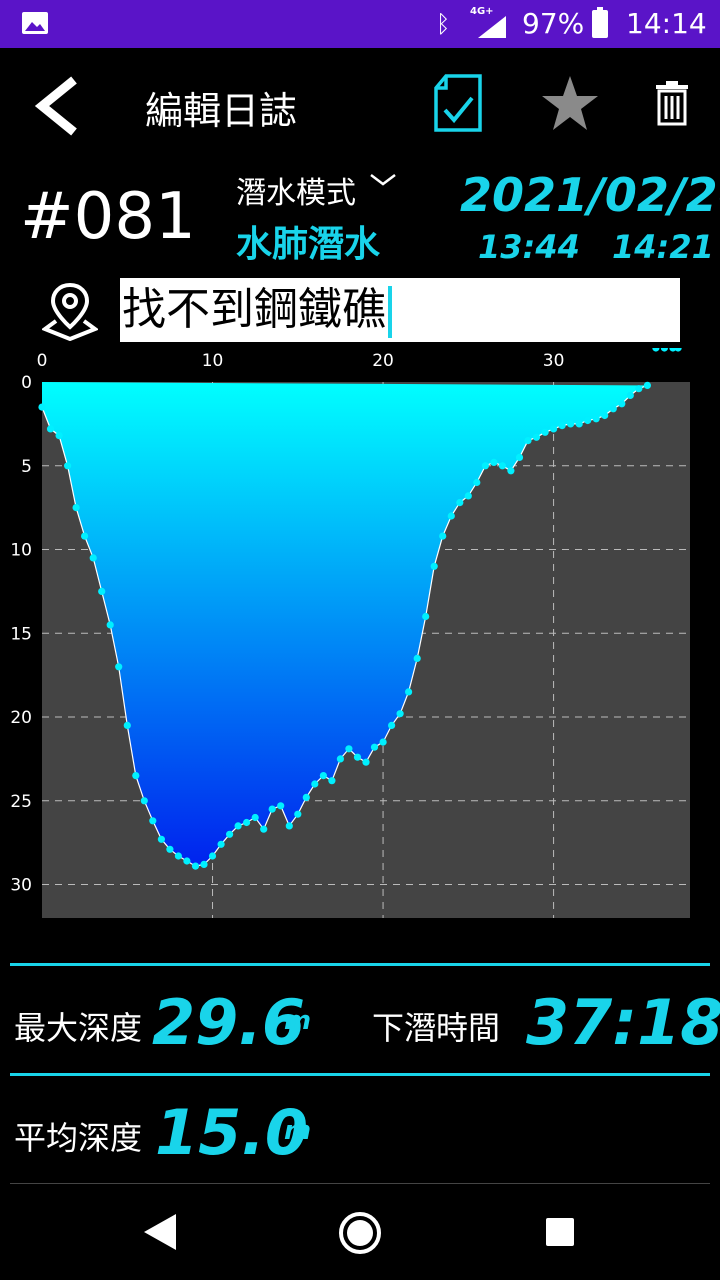 The height and width of the screenshot is (1280, 720). Describe the element at coordinates (308, 241) in the screenshot. I see `dive-mode-value: 水肺潛水` at that location.